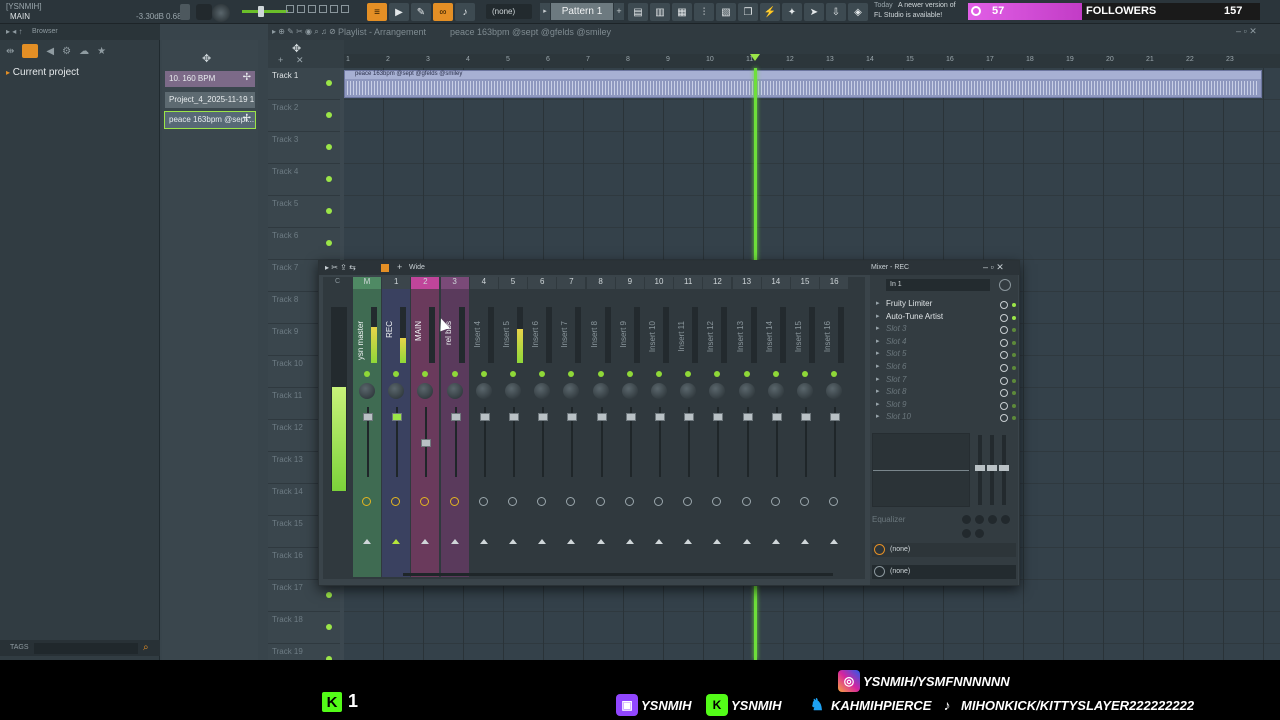  I want to click on cloud-icon: ☁, so click(84, 51).